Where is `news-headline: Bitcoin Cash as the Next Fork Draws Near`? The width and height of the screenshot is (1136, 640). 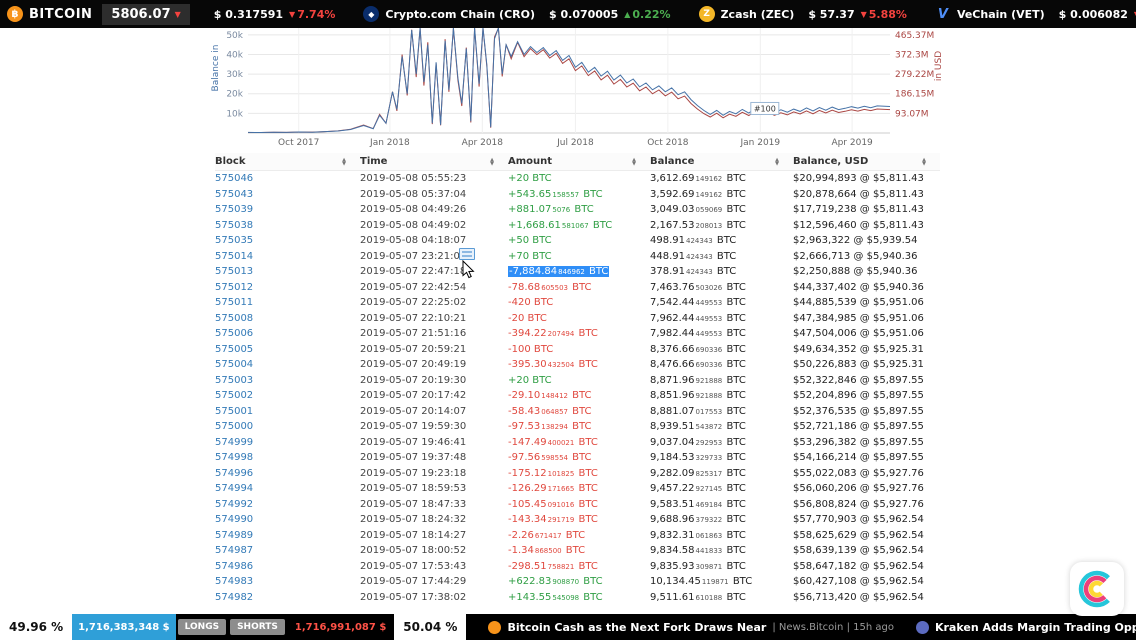
news-headline: Bitcoin Cash as the Next Fork Draws Near is located at coordinates (636, 627).